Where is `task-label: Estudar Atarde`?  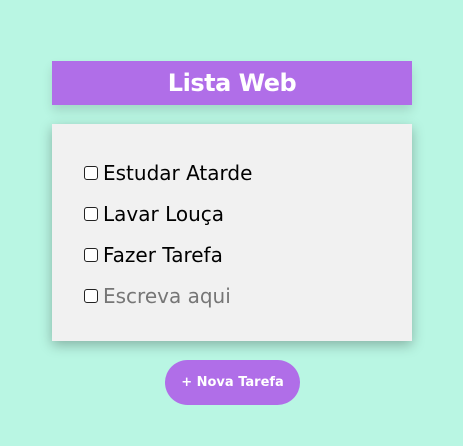 task-label: Estudar Atarde is located at coordinates (178, 173).